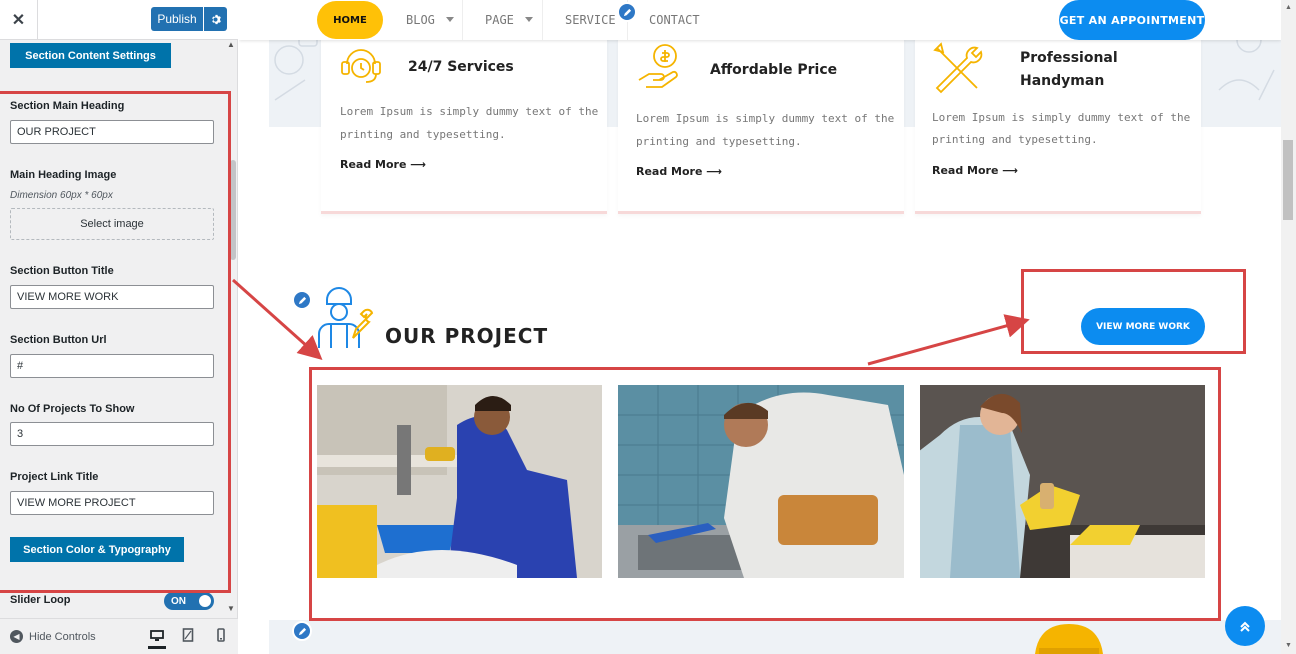  I want to click on projects-count-label: No Of Projects To Show, so click(72, 409).